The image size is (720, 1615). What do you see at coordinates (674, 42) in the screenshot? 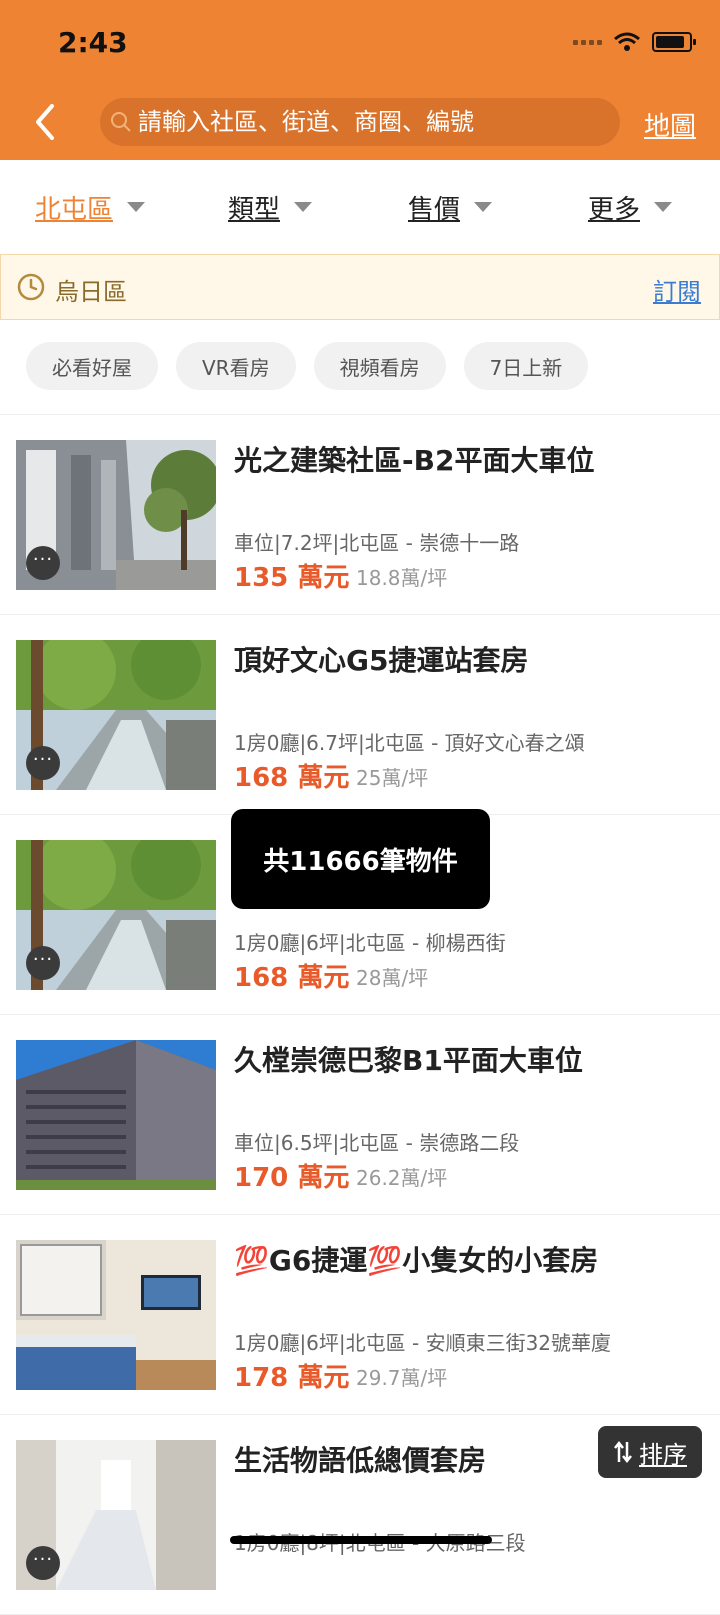
I see `battery-icon` at bounding box center [674, 42].